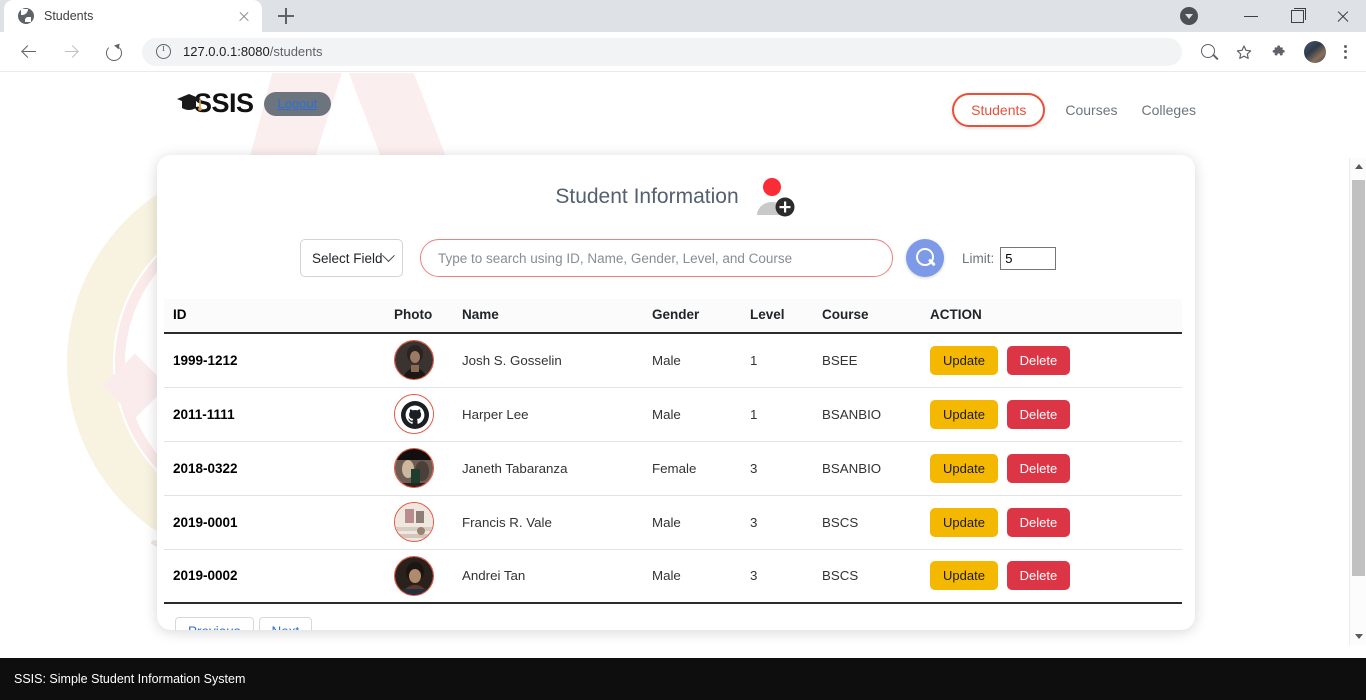  Describe the element at coordinates (786, 360) in the screenshot. I see `cell-level: 1` at that location.